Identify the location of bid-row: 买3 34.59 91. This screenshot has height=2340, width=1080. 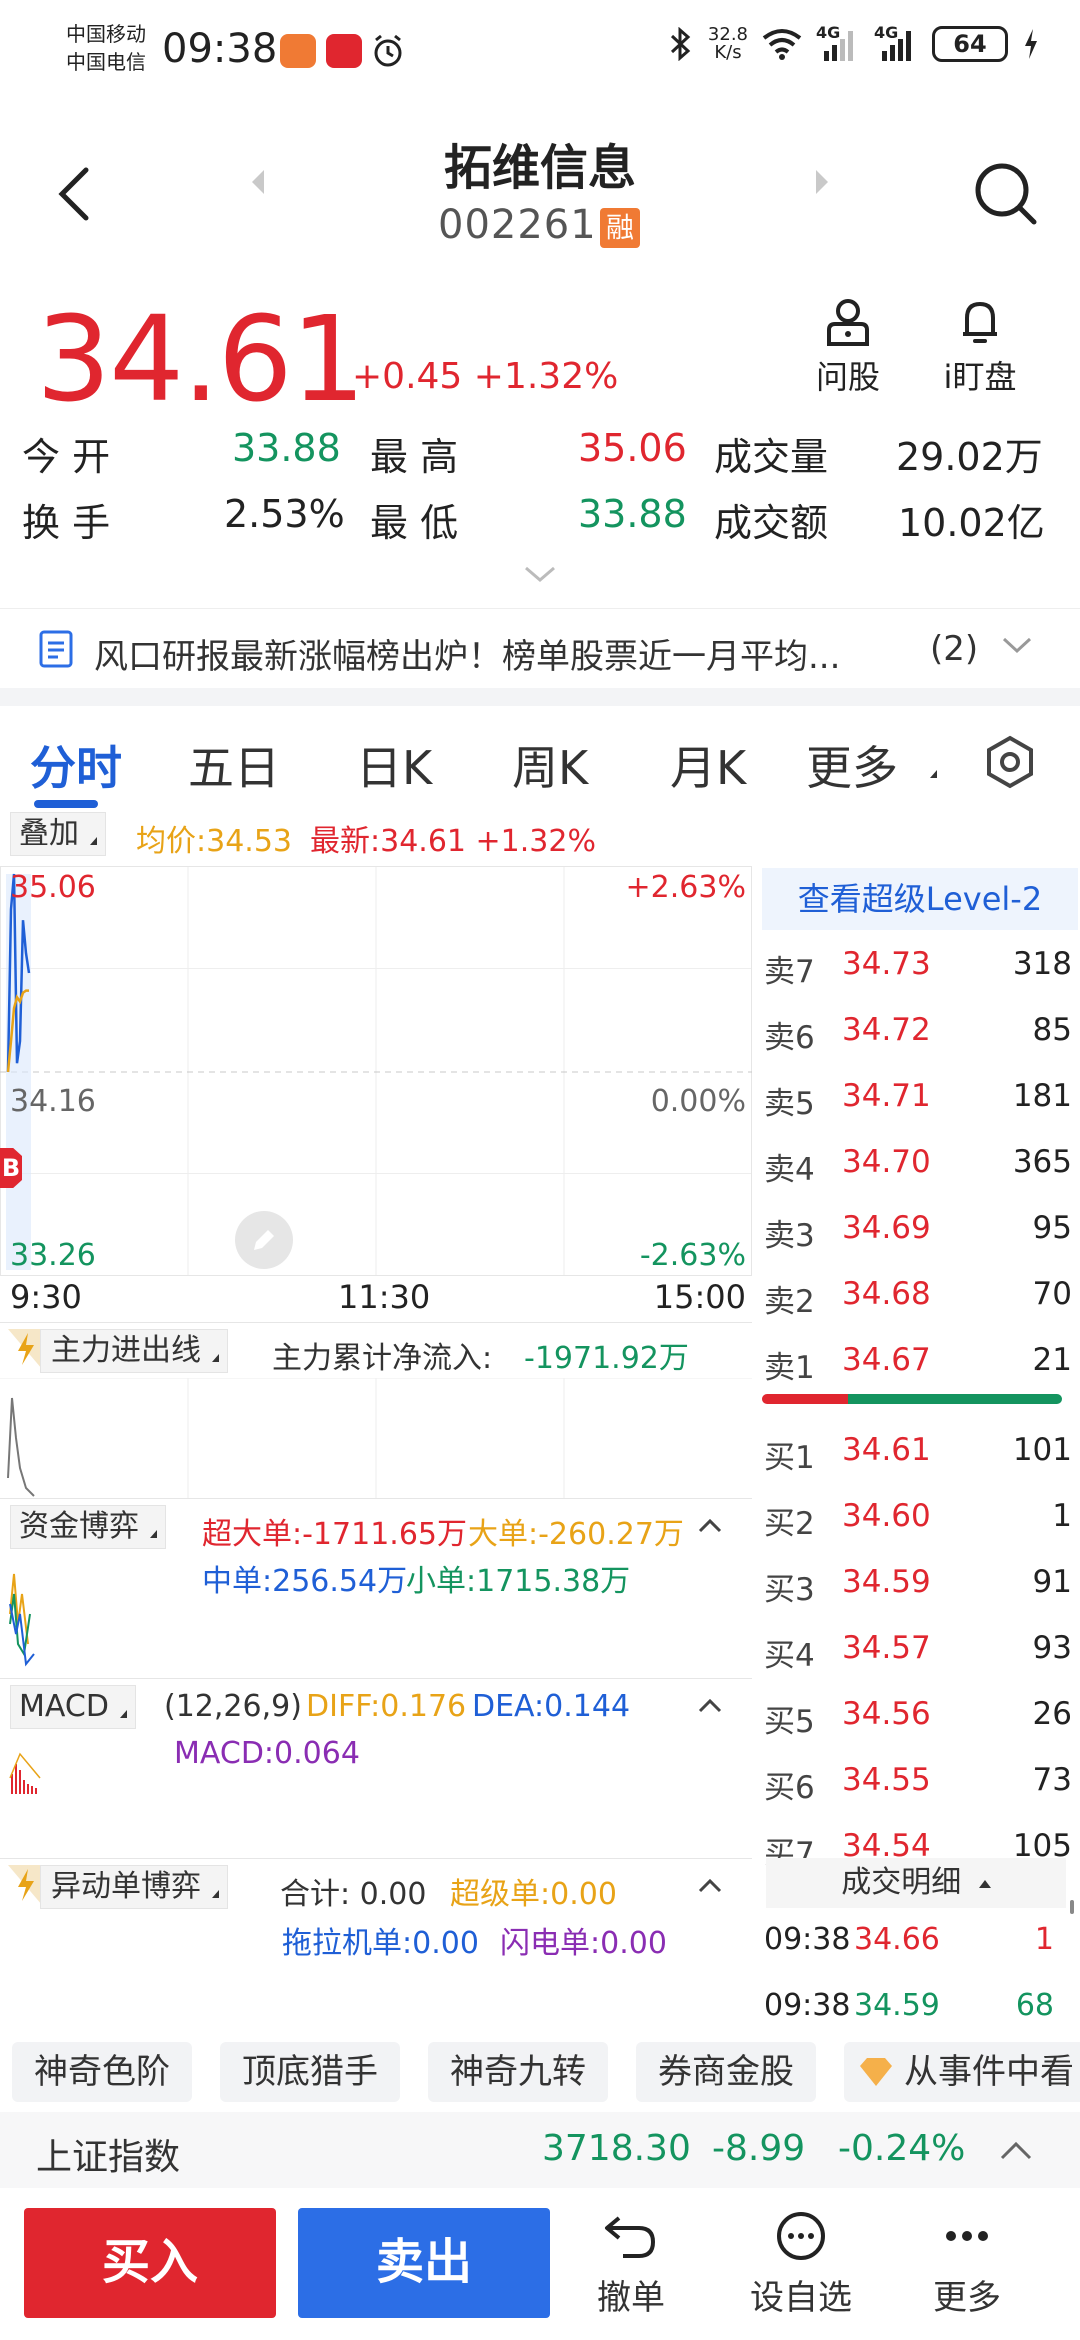
(917, 1583).